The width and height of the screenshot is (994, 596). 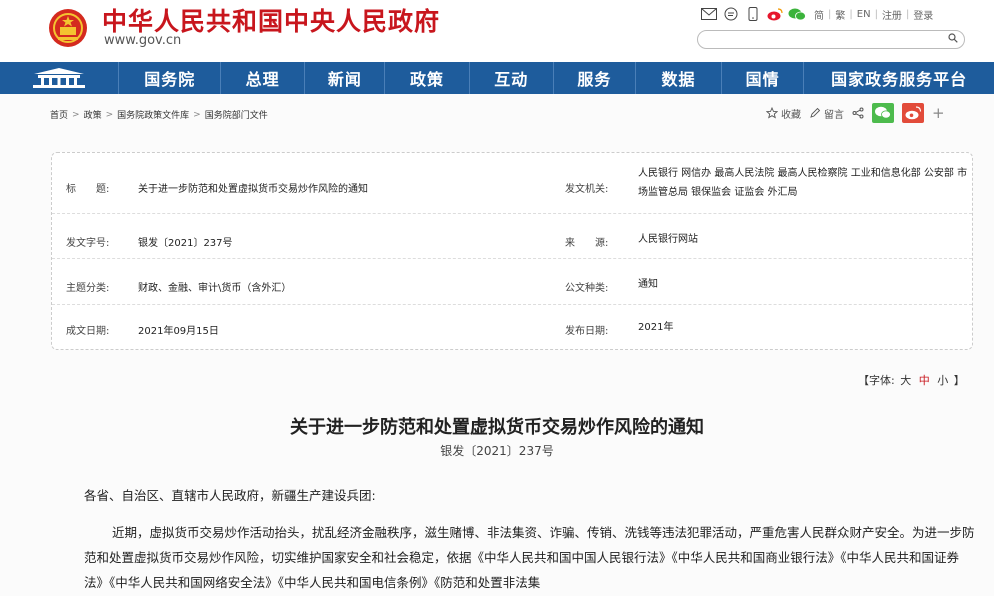 I want to click on main-nav: 国务院 总理 新闻 政策 互动 服务 数据 国情 国家政务服务平台, so click(x=497, y=78).